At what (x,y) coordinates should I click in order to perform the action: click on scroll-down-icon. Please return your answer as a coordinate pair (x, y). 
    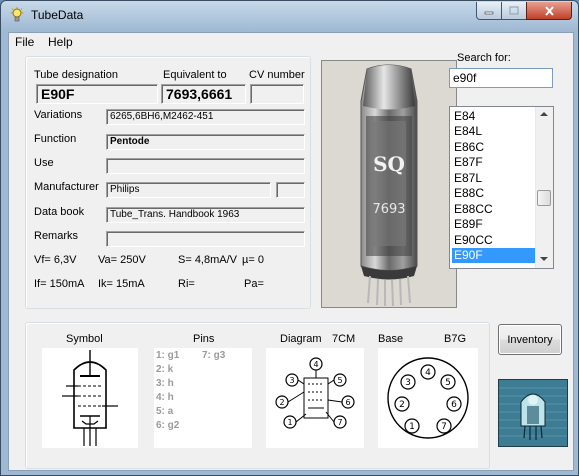
    Looking at the image, I should click on (544, 259).